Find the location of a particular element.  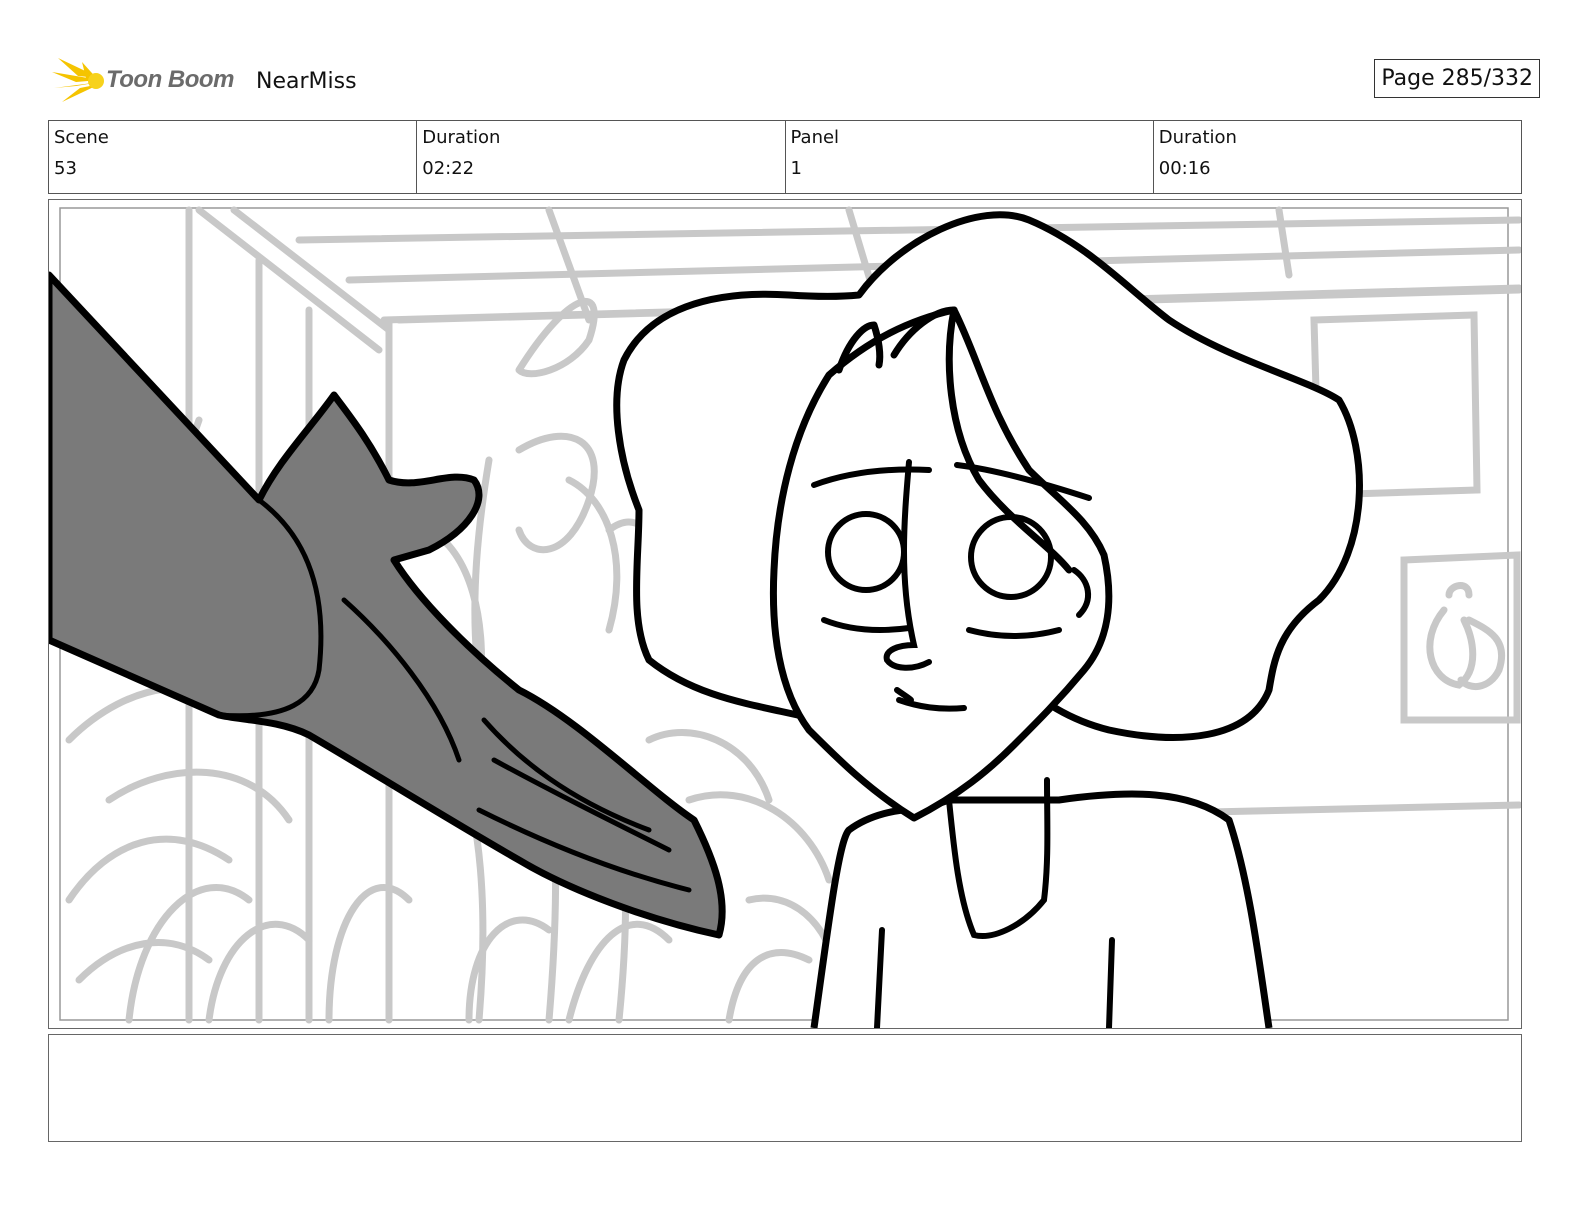

panel-notes-box is located at coordinates (785, 1088).